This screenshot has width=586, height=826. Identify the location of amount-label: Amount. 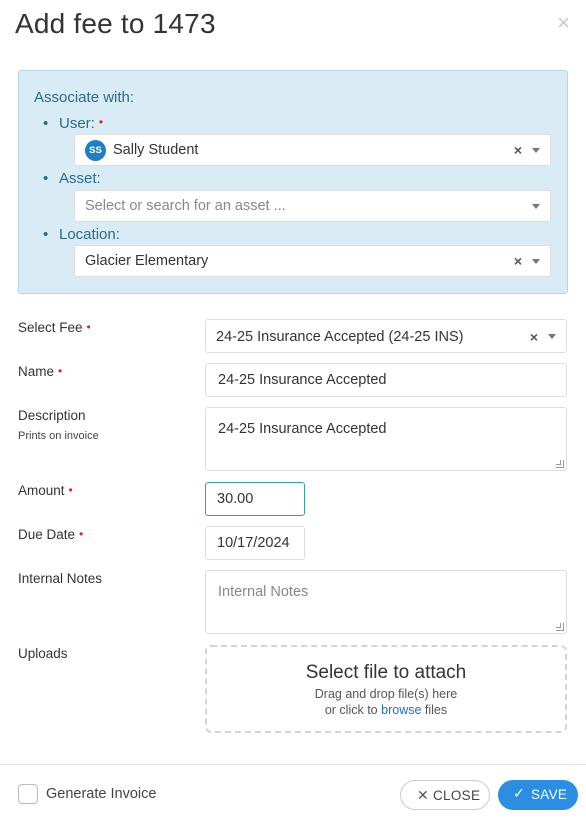
(41, 490).